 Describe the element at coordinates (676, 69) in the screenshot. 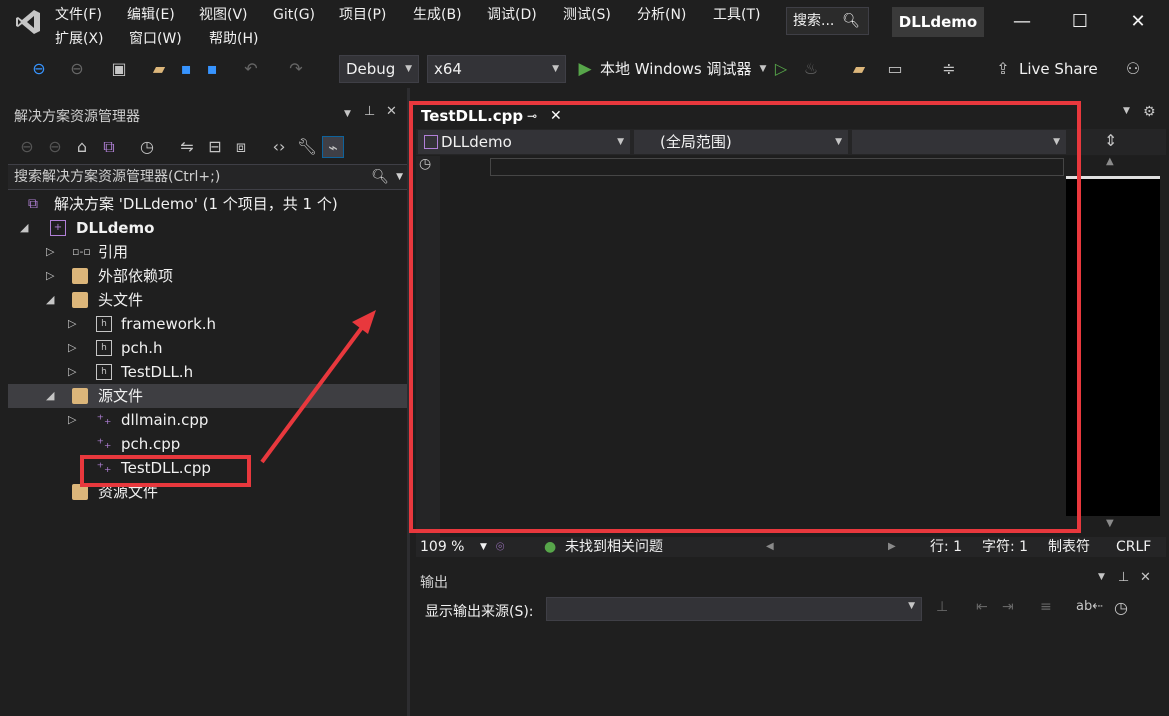

I see `run-debugger-button: 本地 Windows 调试器` at that location.